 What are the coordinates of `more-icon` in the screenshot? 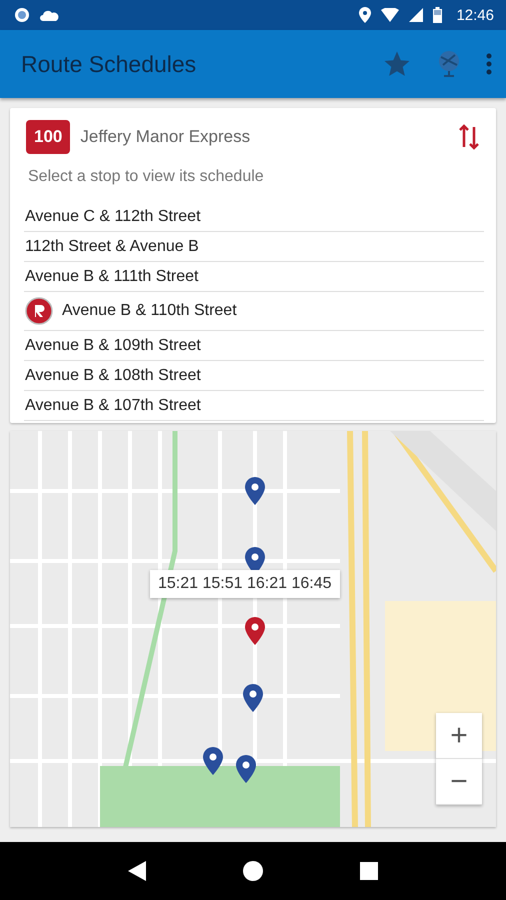 It's located at (489, 64).